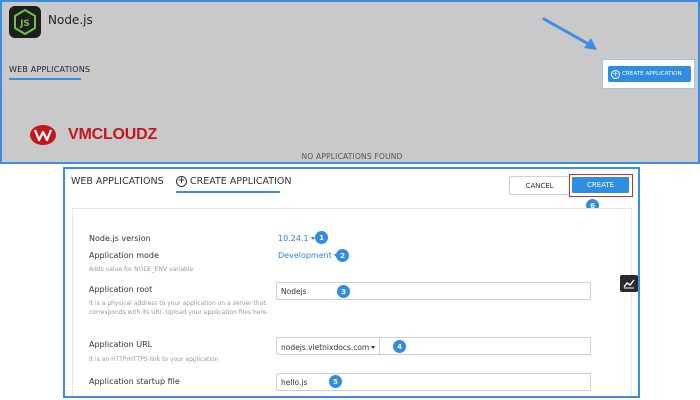 This screenshot has width=700, height=400. What do you see at coordinates (399, 346) in the screenshot?
I see `step-badge-4: 4` at bounding box center [399, 346].